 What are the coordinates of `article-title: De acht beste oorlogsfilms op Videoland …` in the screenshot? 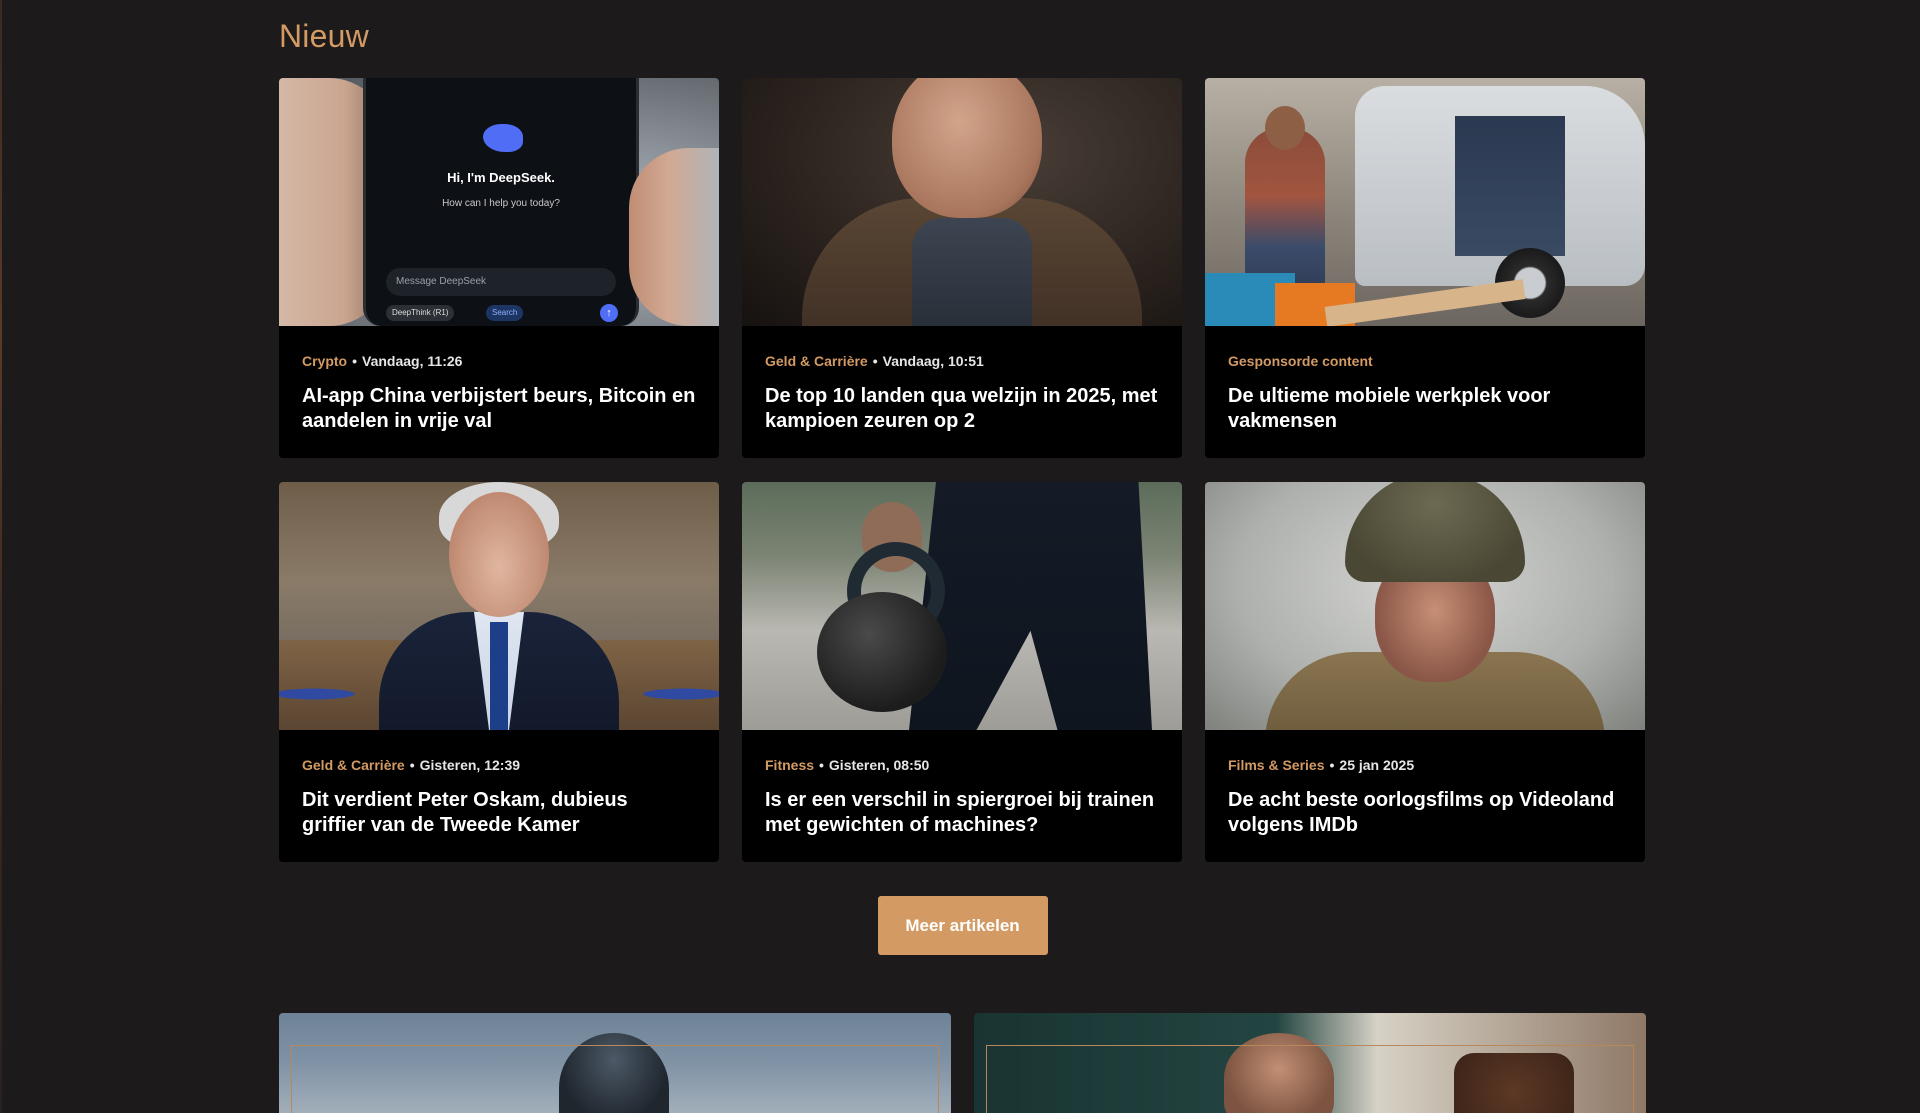 It's located at (1425, 813).